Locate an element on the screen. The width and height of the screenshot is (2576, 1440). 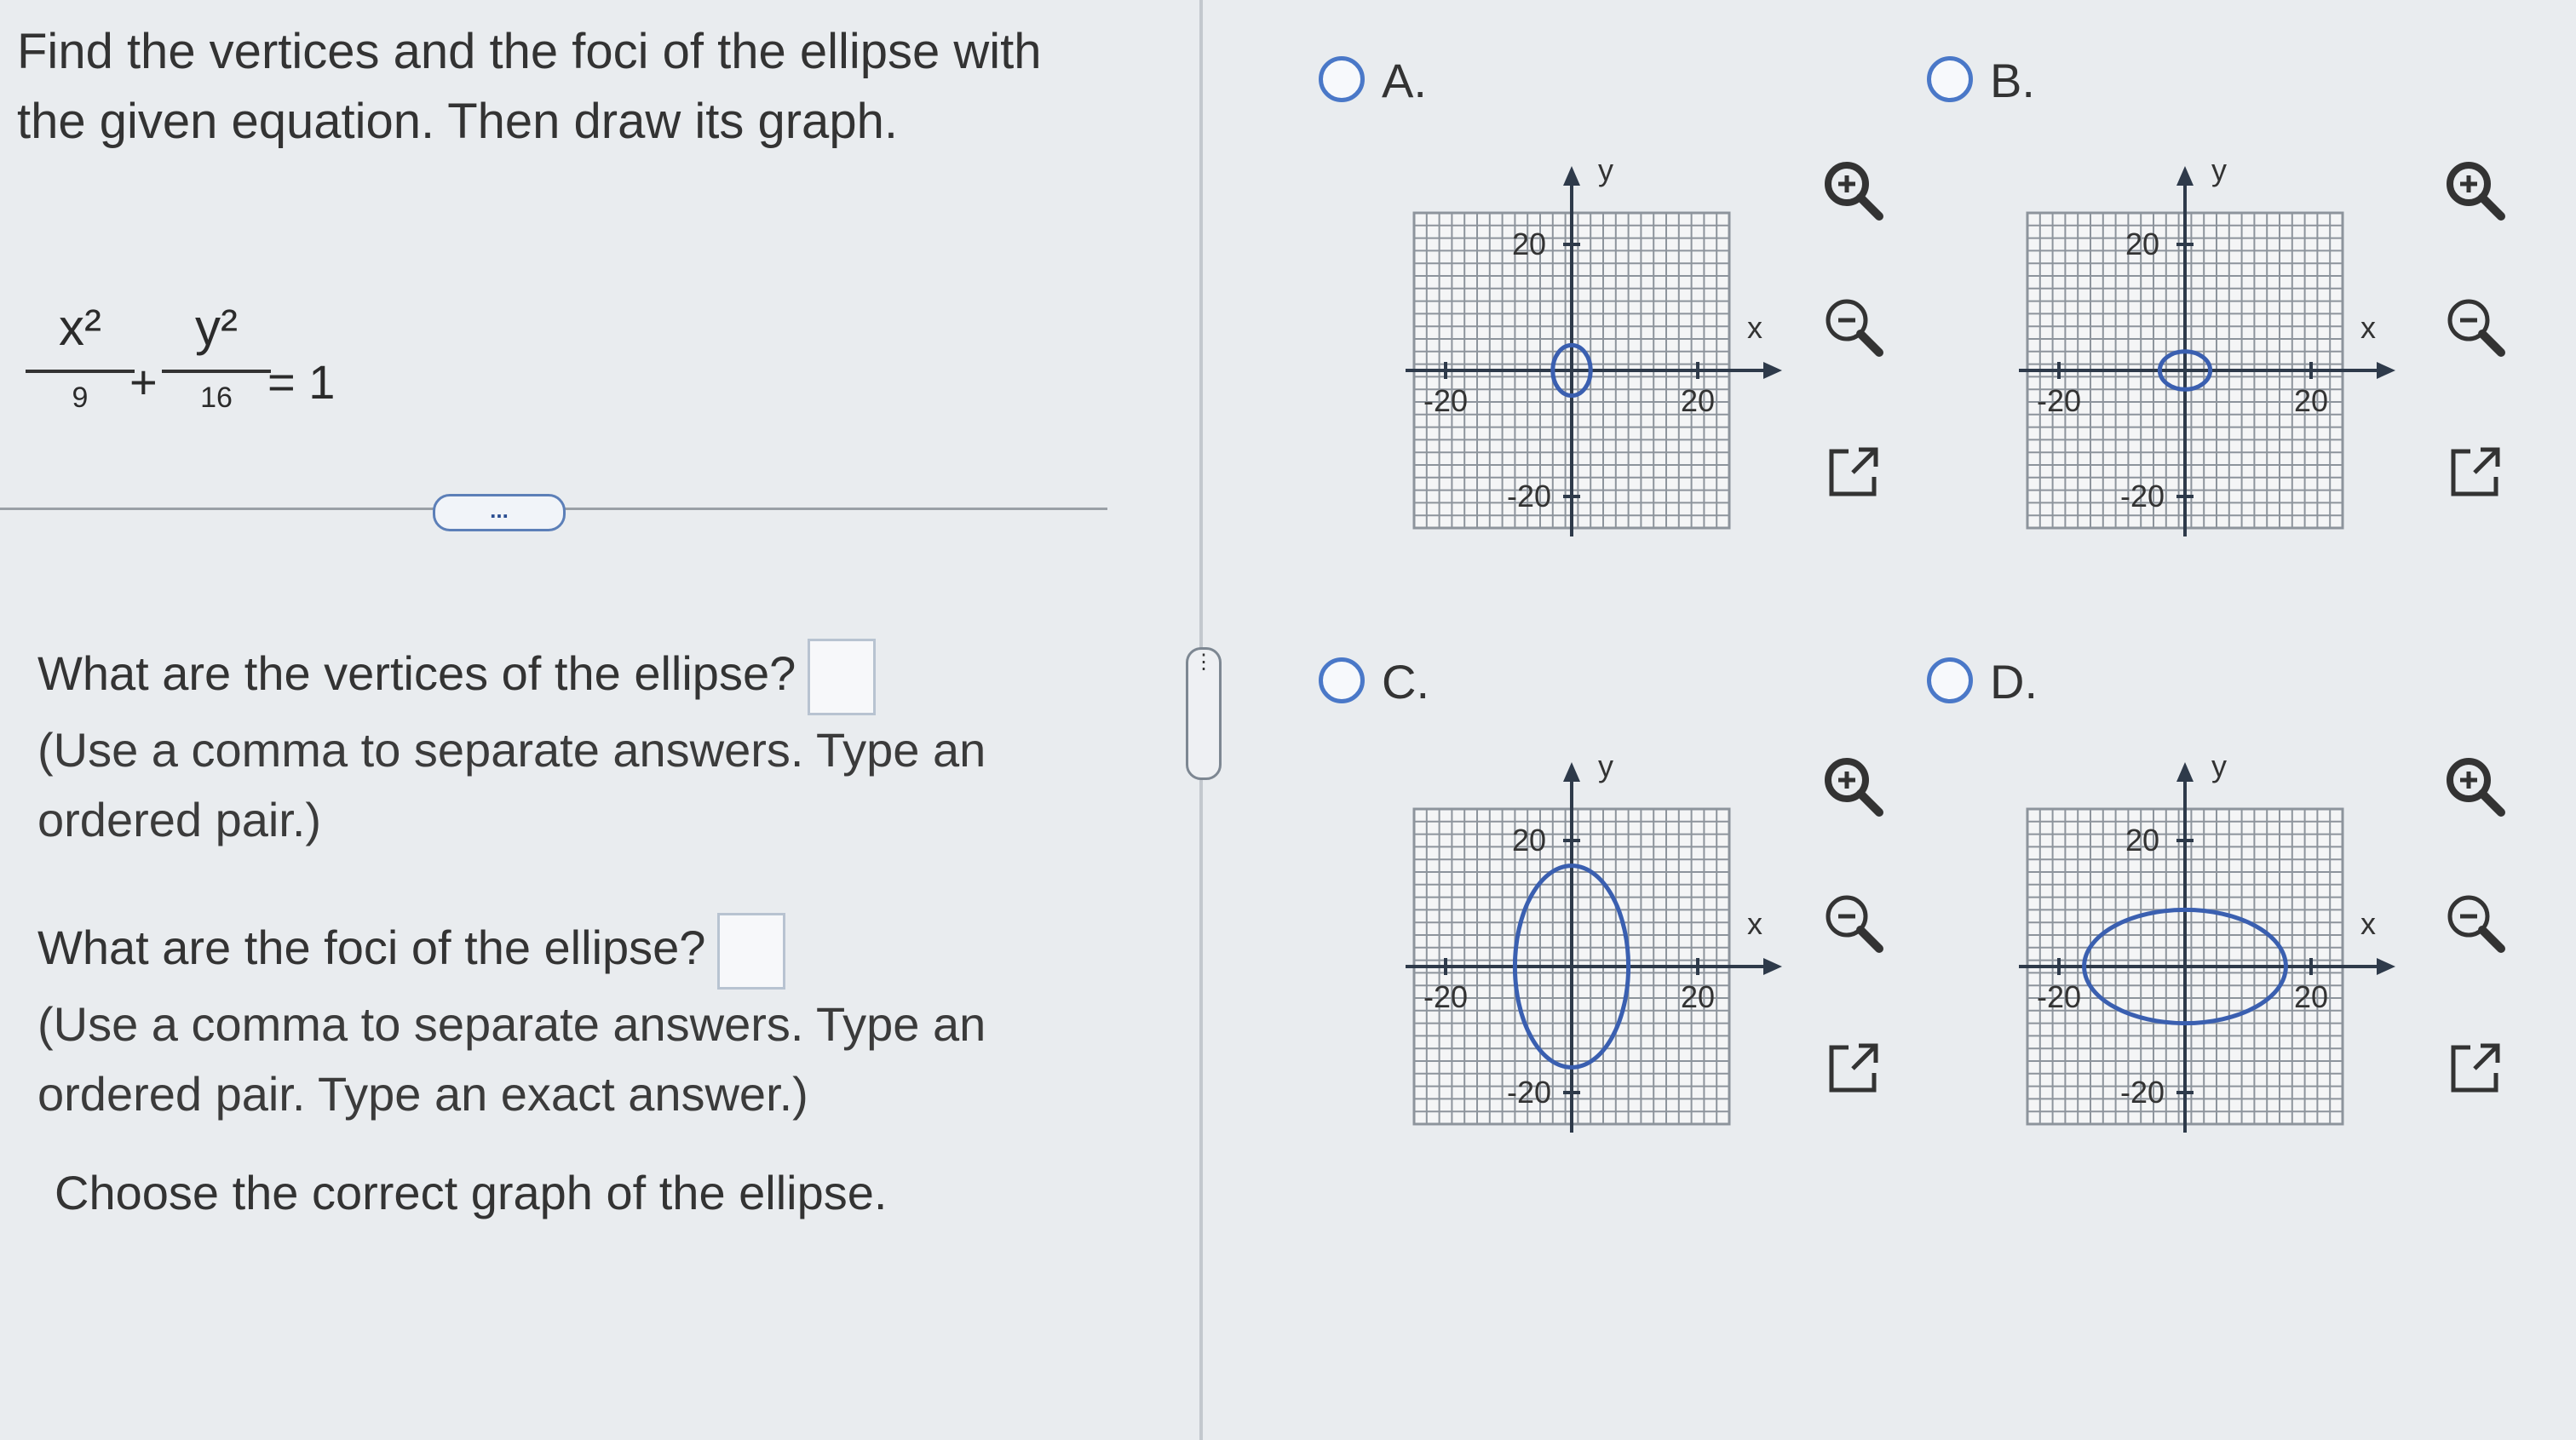
fraction-y-numerator: y² is located at coordinates (217, 327).